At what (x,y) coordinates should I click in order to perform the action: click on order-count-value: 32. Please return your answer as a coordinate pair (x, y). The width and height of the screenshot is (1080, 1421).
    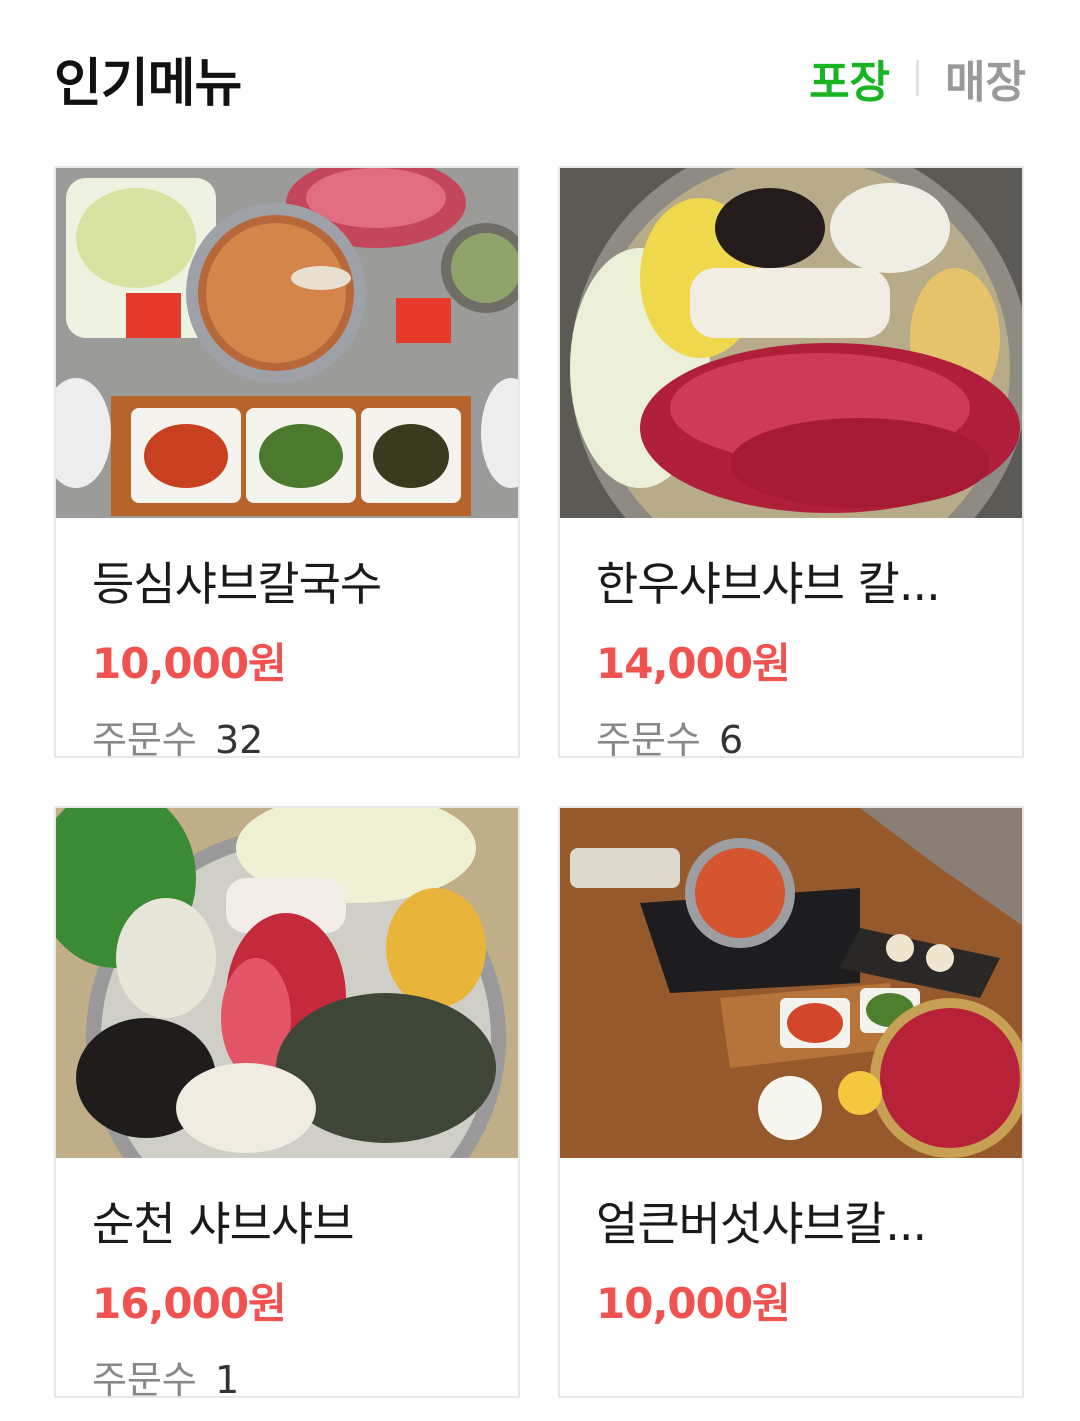
    Looking at the image, I should click on (239, 740).